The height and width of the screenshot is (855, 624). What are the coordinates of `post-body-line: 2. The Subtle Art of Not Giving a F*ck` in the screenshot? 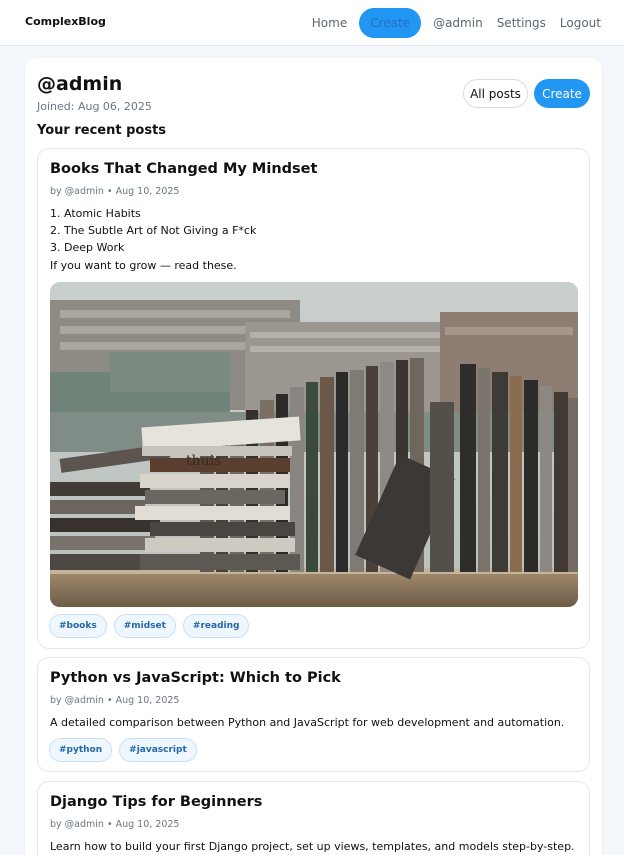 It's located at (153, 230).